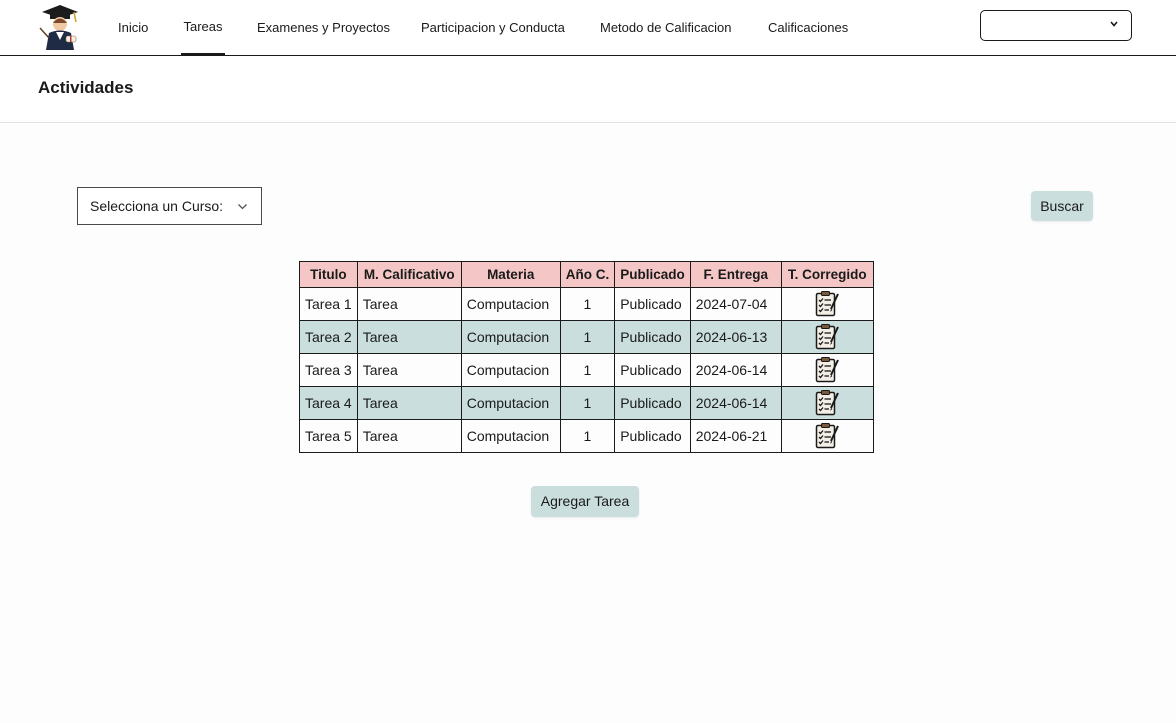  What do you see at coordinates (1056, 25) in the screenshot?
I see `user-dropdown` at bounding box center [1056, 25].